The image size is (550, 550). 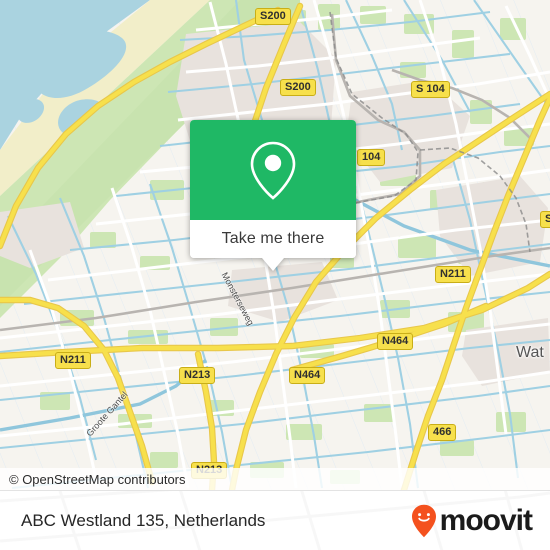 I want to click on road-shield-n464-east: N464, so click(x=395, y=341).